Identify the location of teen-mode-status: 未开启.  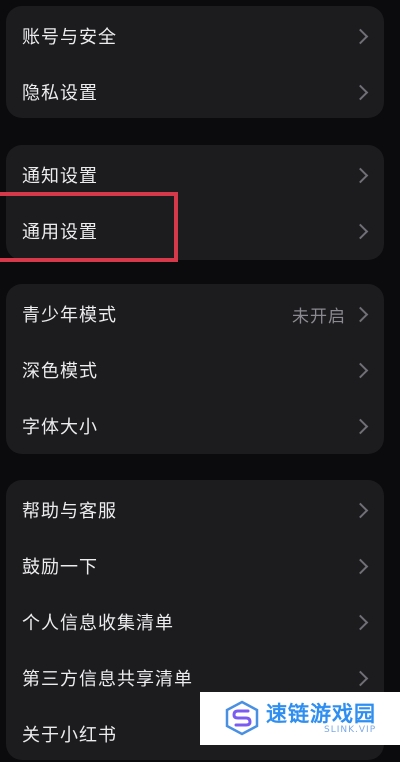
(319, 316).